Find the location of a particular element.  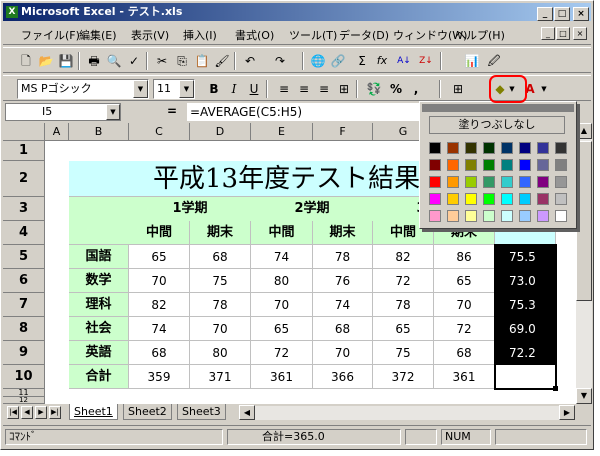

merge-center-icon: ⊞ is located at coordinates (344, 89).